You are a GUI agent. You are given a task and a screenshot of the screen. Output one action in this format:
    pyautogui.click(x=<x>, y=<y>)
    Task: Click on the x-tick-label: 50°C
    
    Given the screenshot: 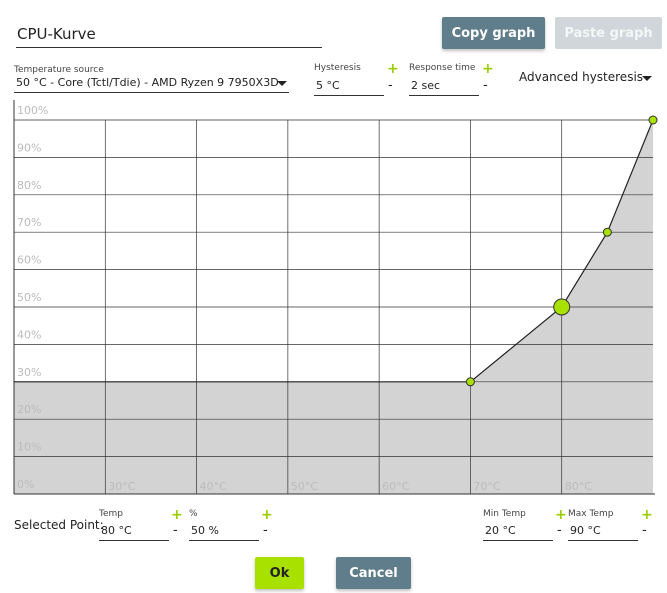 What is the action you would take?
    pyautogui.click(x=304, y=486)
    